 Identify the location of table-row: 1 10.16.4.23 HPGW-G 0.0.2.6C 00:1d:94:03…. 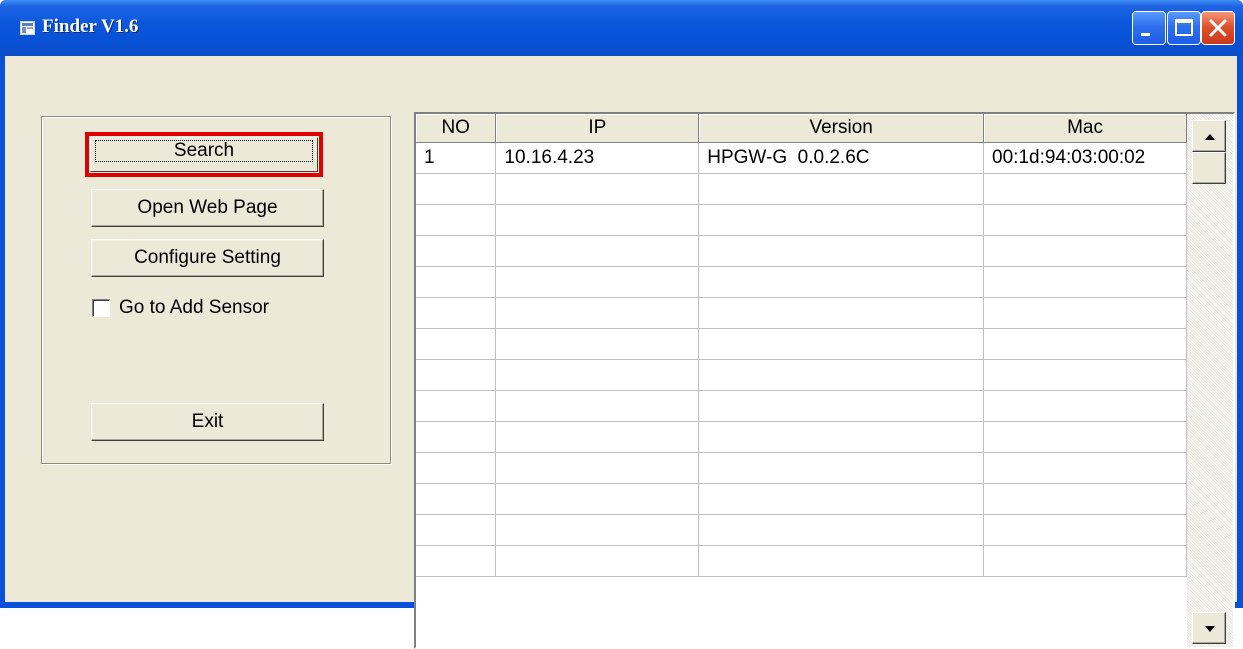
(801, 158).